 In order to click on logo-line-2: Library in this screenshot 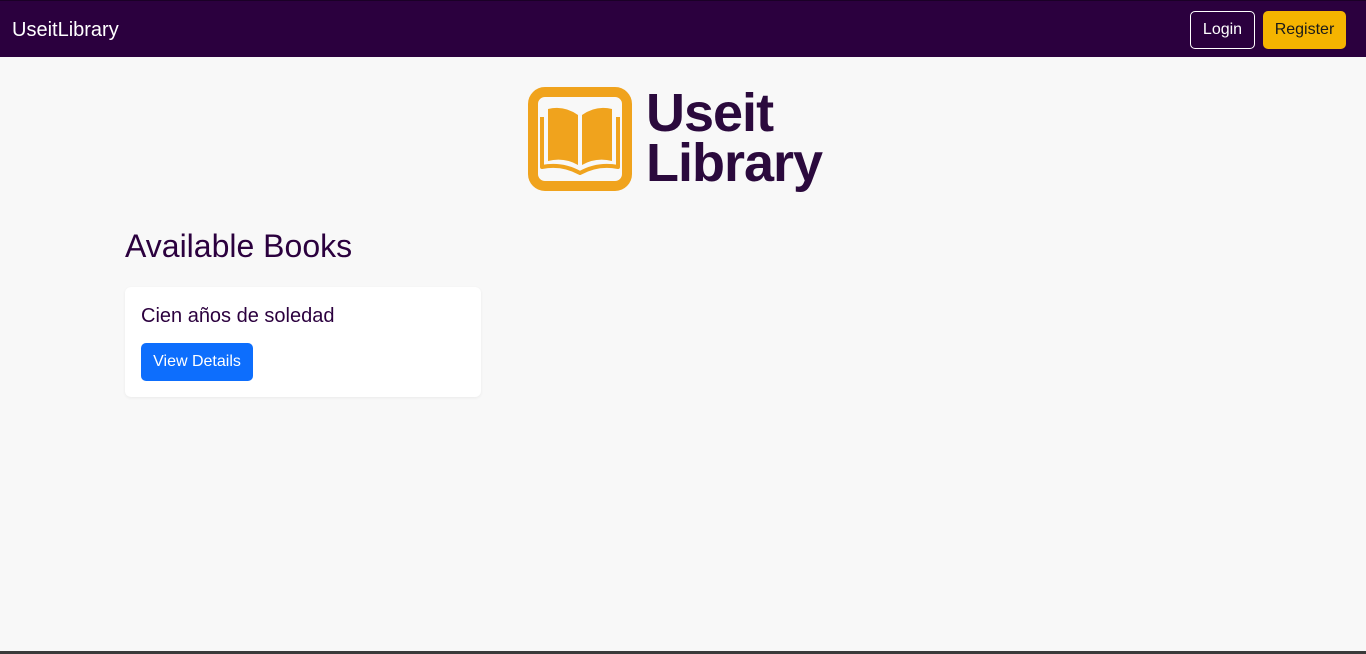, I will do `click(734, 163)`.